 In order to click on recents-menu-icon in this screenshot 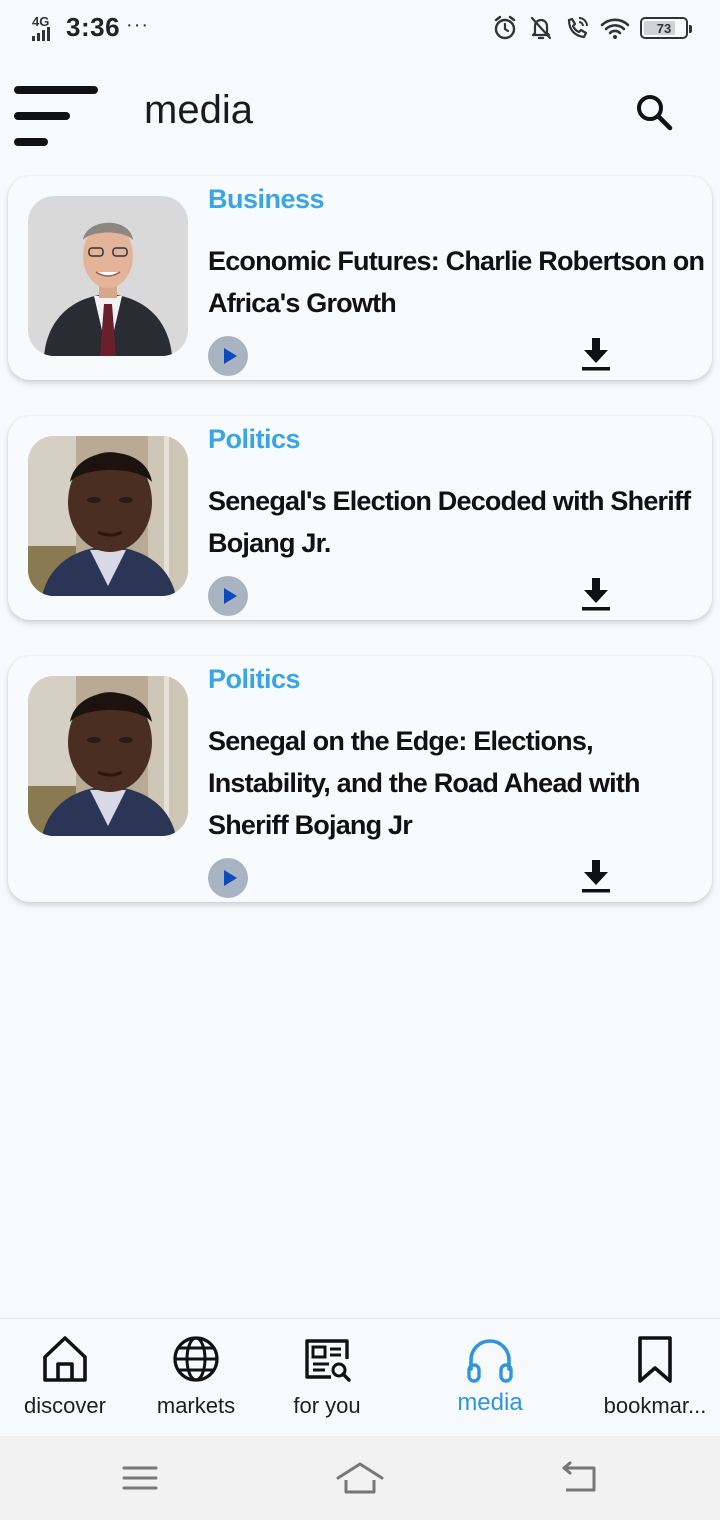, I will do `click(140, 1478)`.